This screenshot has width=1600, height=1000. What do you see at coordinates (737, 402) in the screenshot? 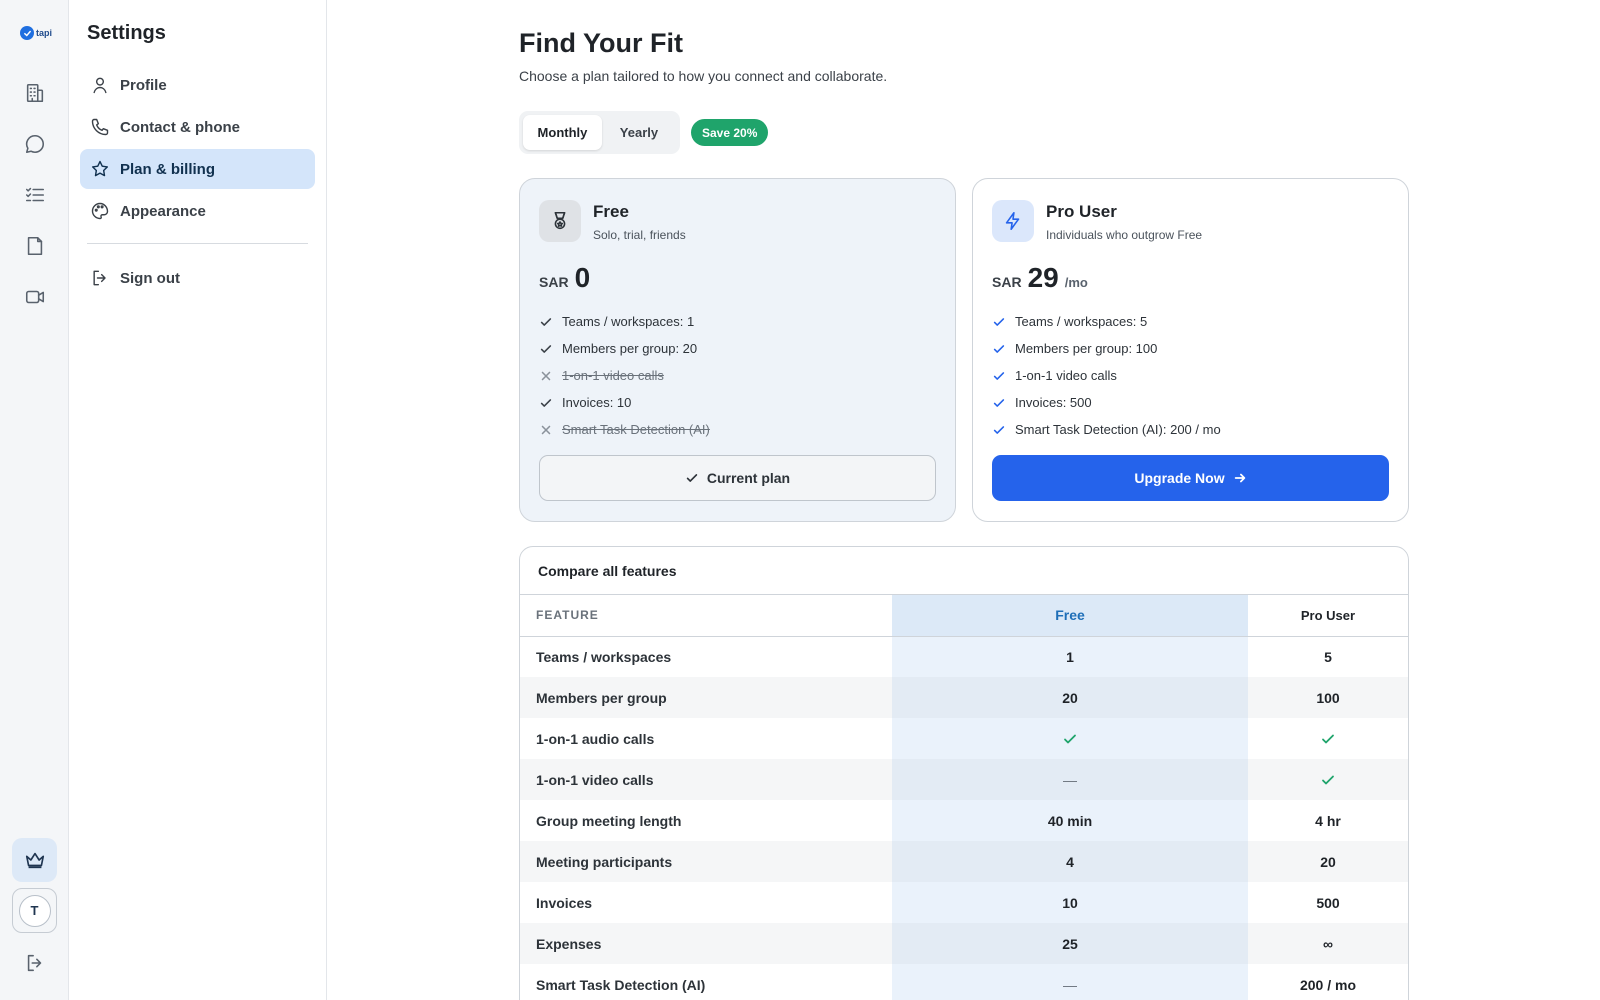
I see `feature-item: Invoices: 10` at bounding box center [737, 402].